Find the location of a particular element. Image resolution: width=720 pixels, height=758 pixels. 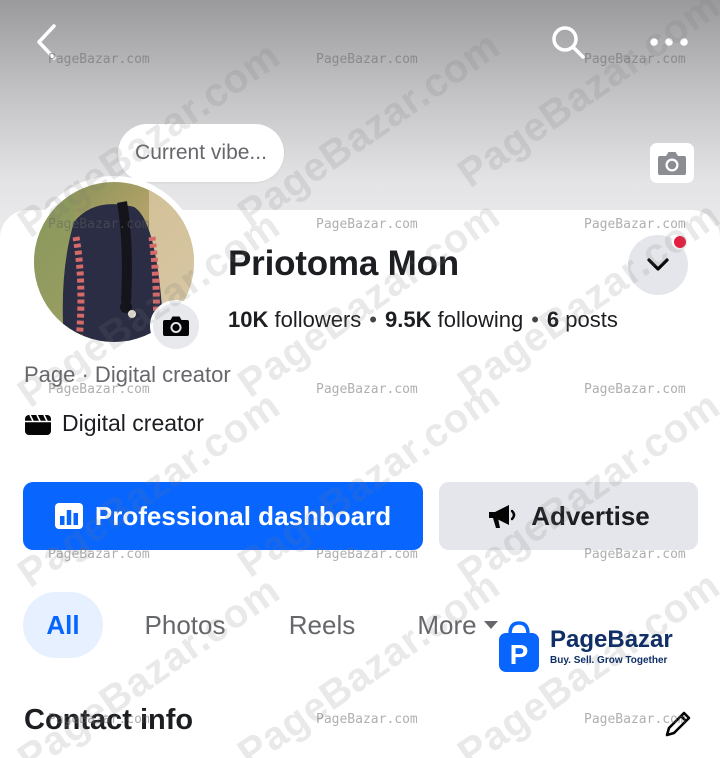

notification-dot is located at coordinates (680, 242).